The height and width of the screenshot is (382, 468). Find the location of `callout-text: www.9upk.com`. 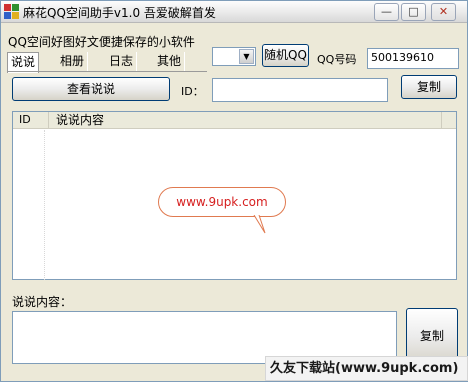

callout-text: www.9upk.com is located at coordinates (222, 202).